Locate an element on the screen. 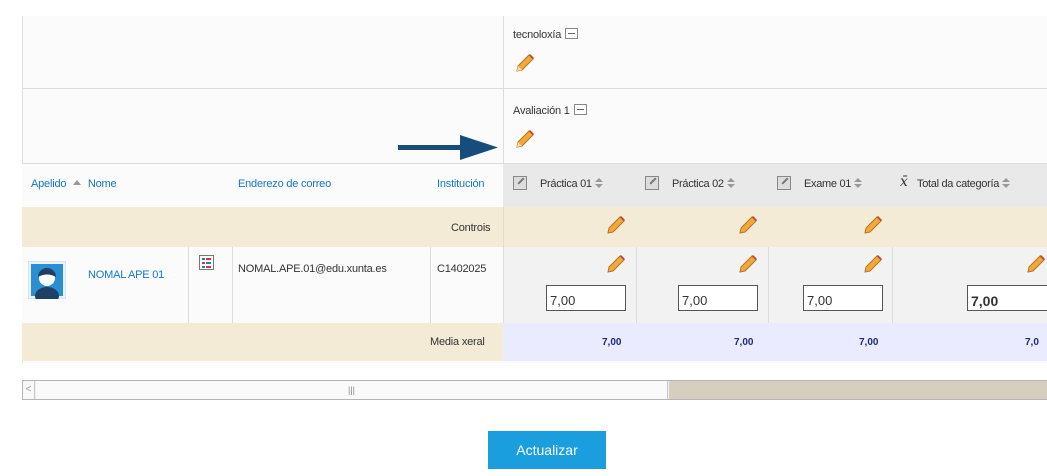  controls-row is located at coordinates (534, 227).